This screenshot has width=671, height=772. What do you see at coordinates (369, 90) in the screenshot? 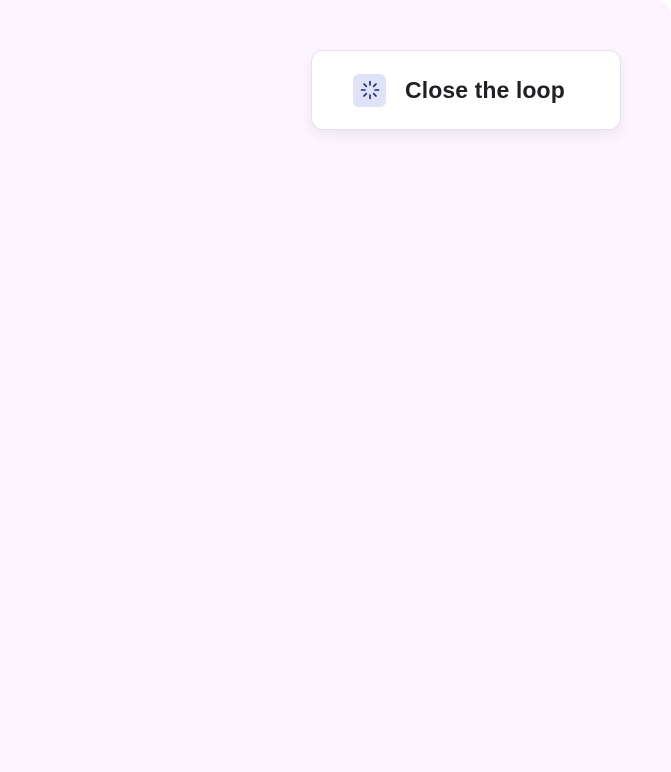
I see `loading-spinner-icon` at bounding box center [369, 90].